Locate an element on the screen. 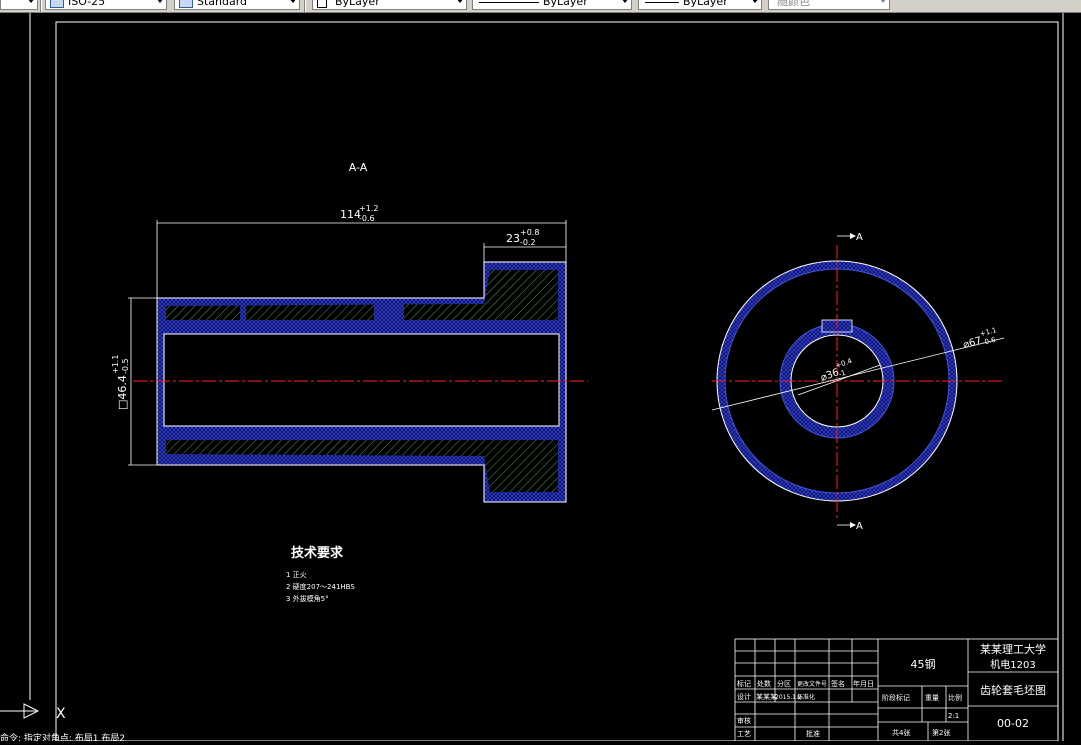 The height and width of the screenshot is (745, 1081). plotstyle-value: 随颜色 is located at coordinates (793, 4).